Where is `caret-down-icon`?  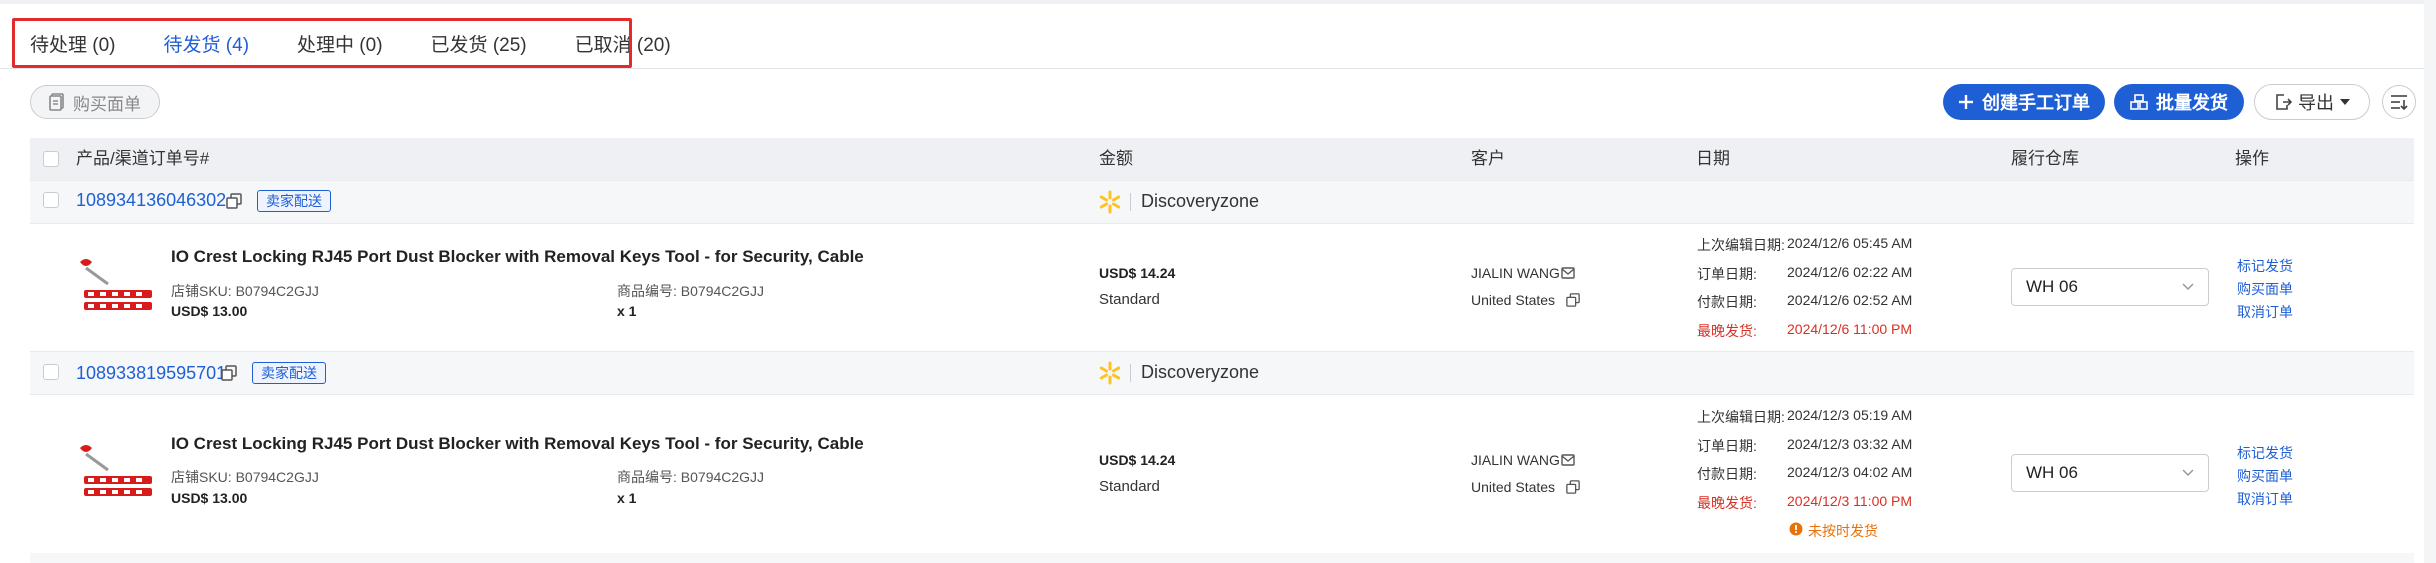 caret-down-icon is located at coordinates (2345, 102).